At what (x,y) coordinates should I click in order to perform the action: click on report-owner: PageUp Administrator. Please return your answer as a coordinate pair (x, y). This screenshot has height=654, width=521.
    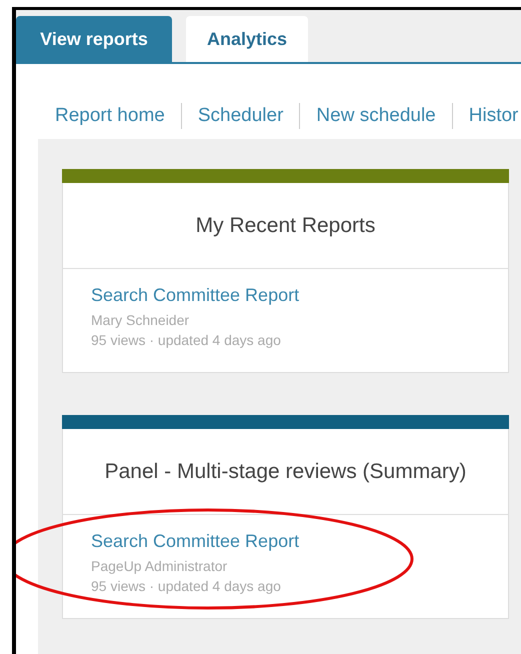
    Looking at the image, I should click on (159, 566).